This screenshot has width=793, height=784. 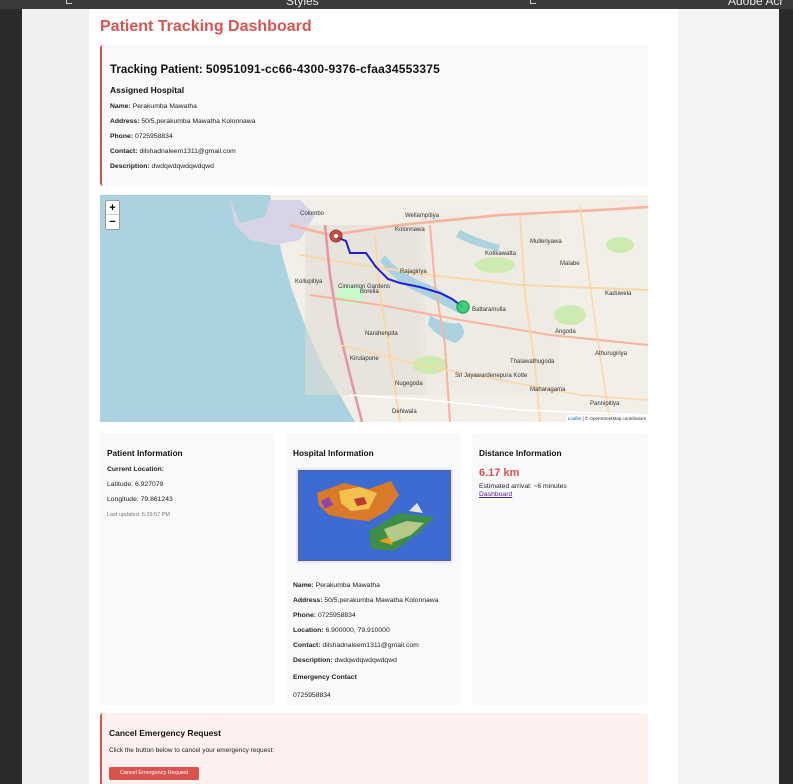 What do you see at coordinates (123, 499) in the screenshot?
I see `longitude-label: Longitude:` at bounding box center [123, 499].